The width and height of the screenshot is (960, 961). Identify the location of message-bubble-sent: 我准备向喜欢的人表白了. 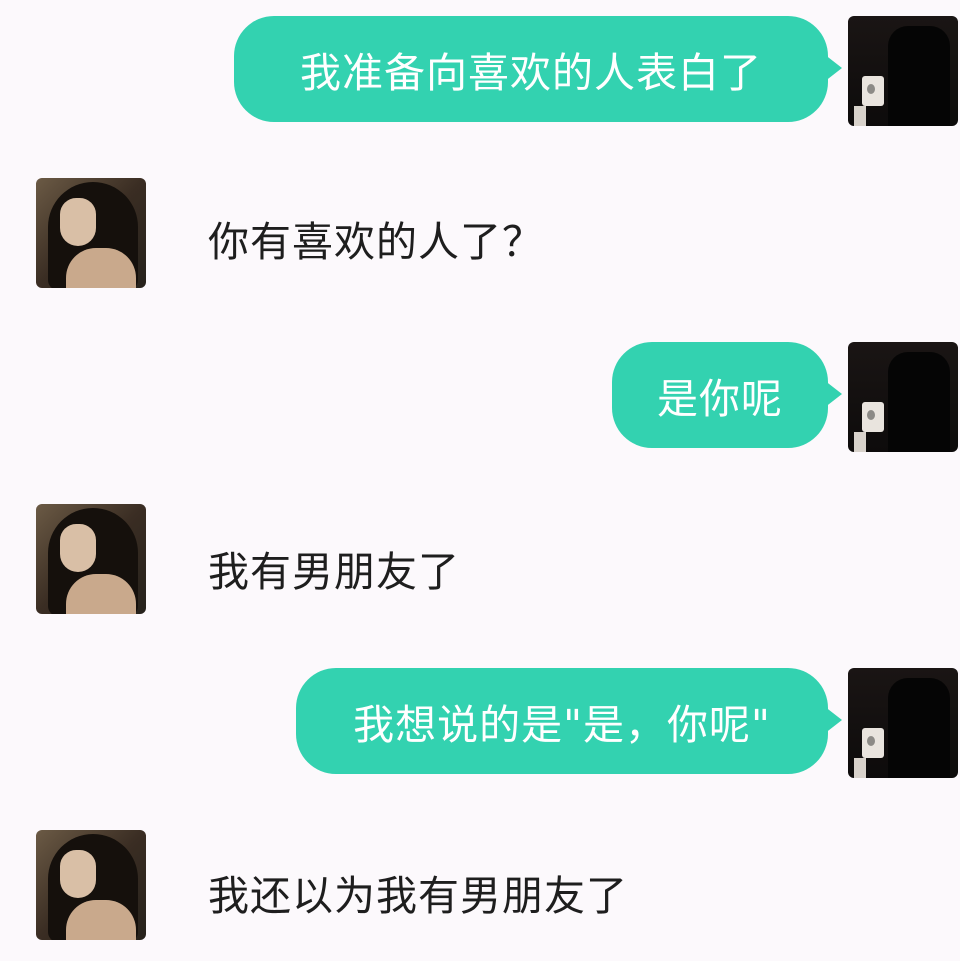
(538, 69).